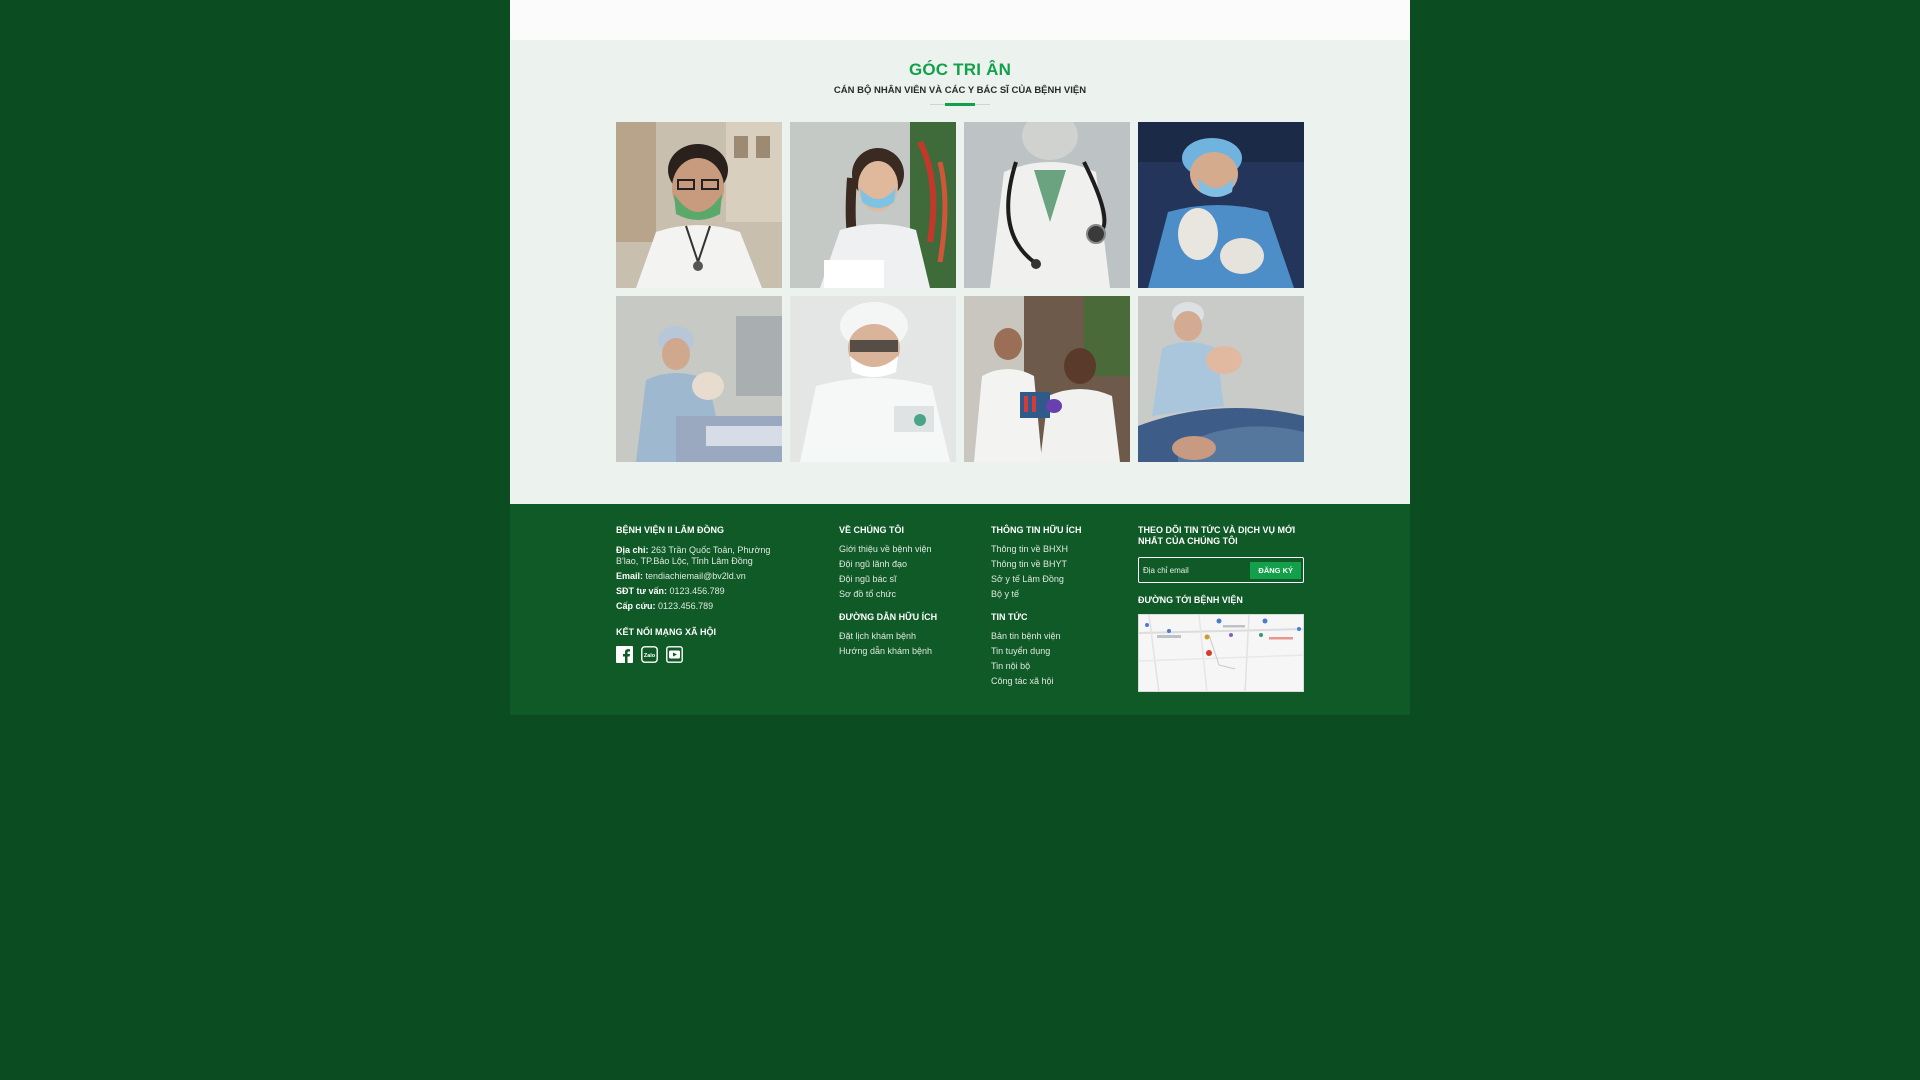 The width and height of the screenshot is (1920, 1080). What do you see at coordinates (909, 564) in the screenshot?
I see `link-leadership: Đội ngũ lãnh đạo` at bounding box center [909, 564].